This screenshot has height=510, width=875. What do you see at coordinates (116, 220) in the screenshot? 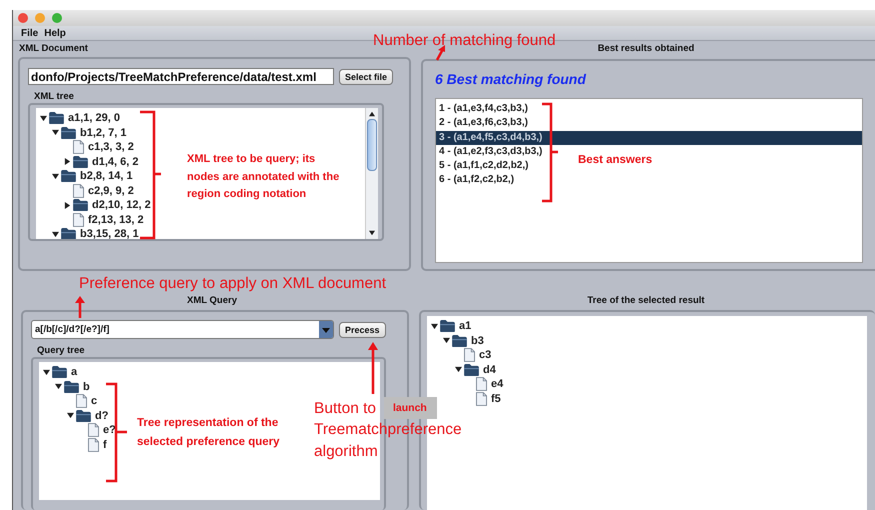
I see `tree-node-label: f2,13, 13, 2` at bounding box center [116, 220].